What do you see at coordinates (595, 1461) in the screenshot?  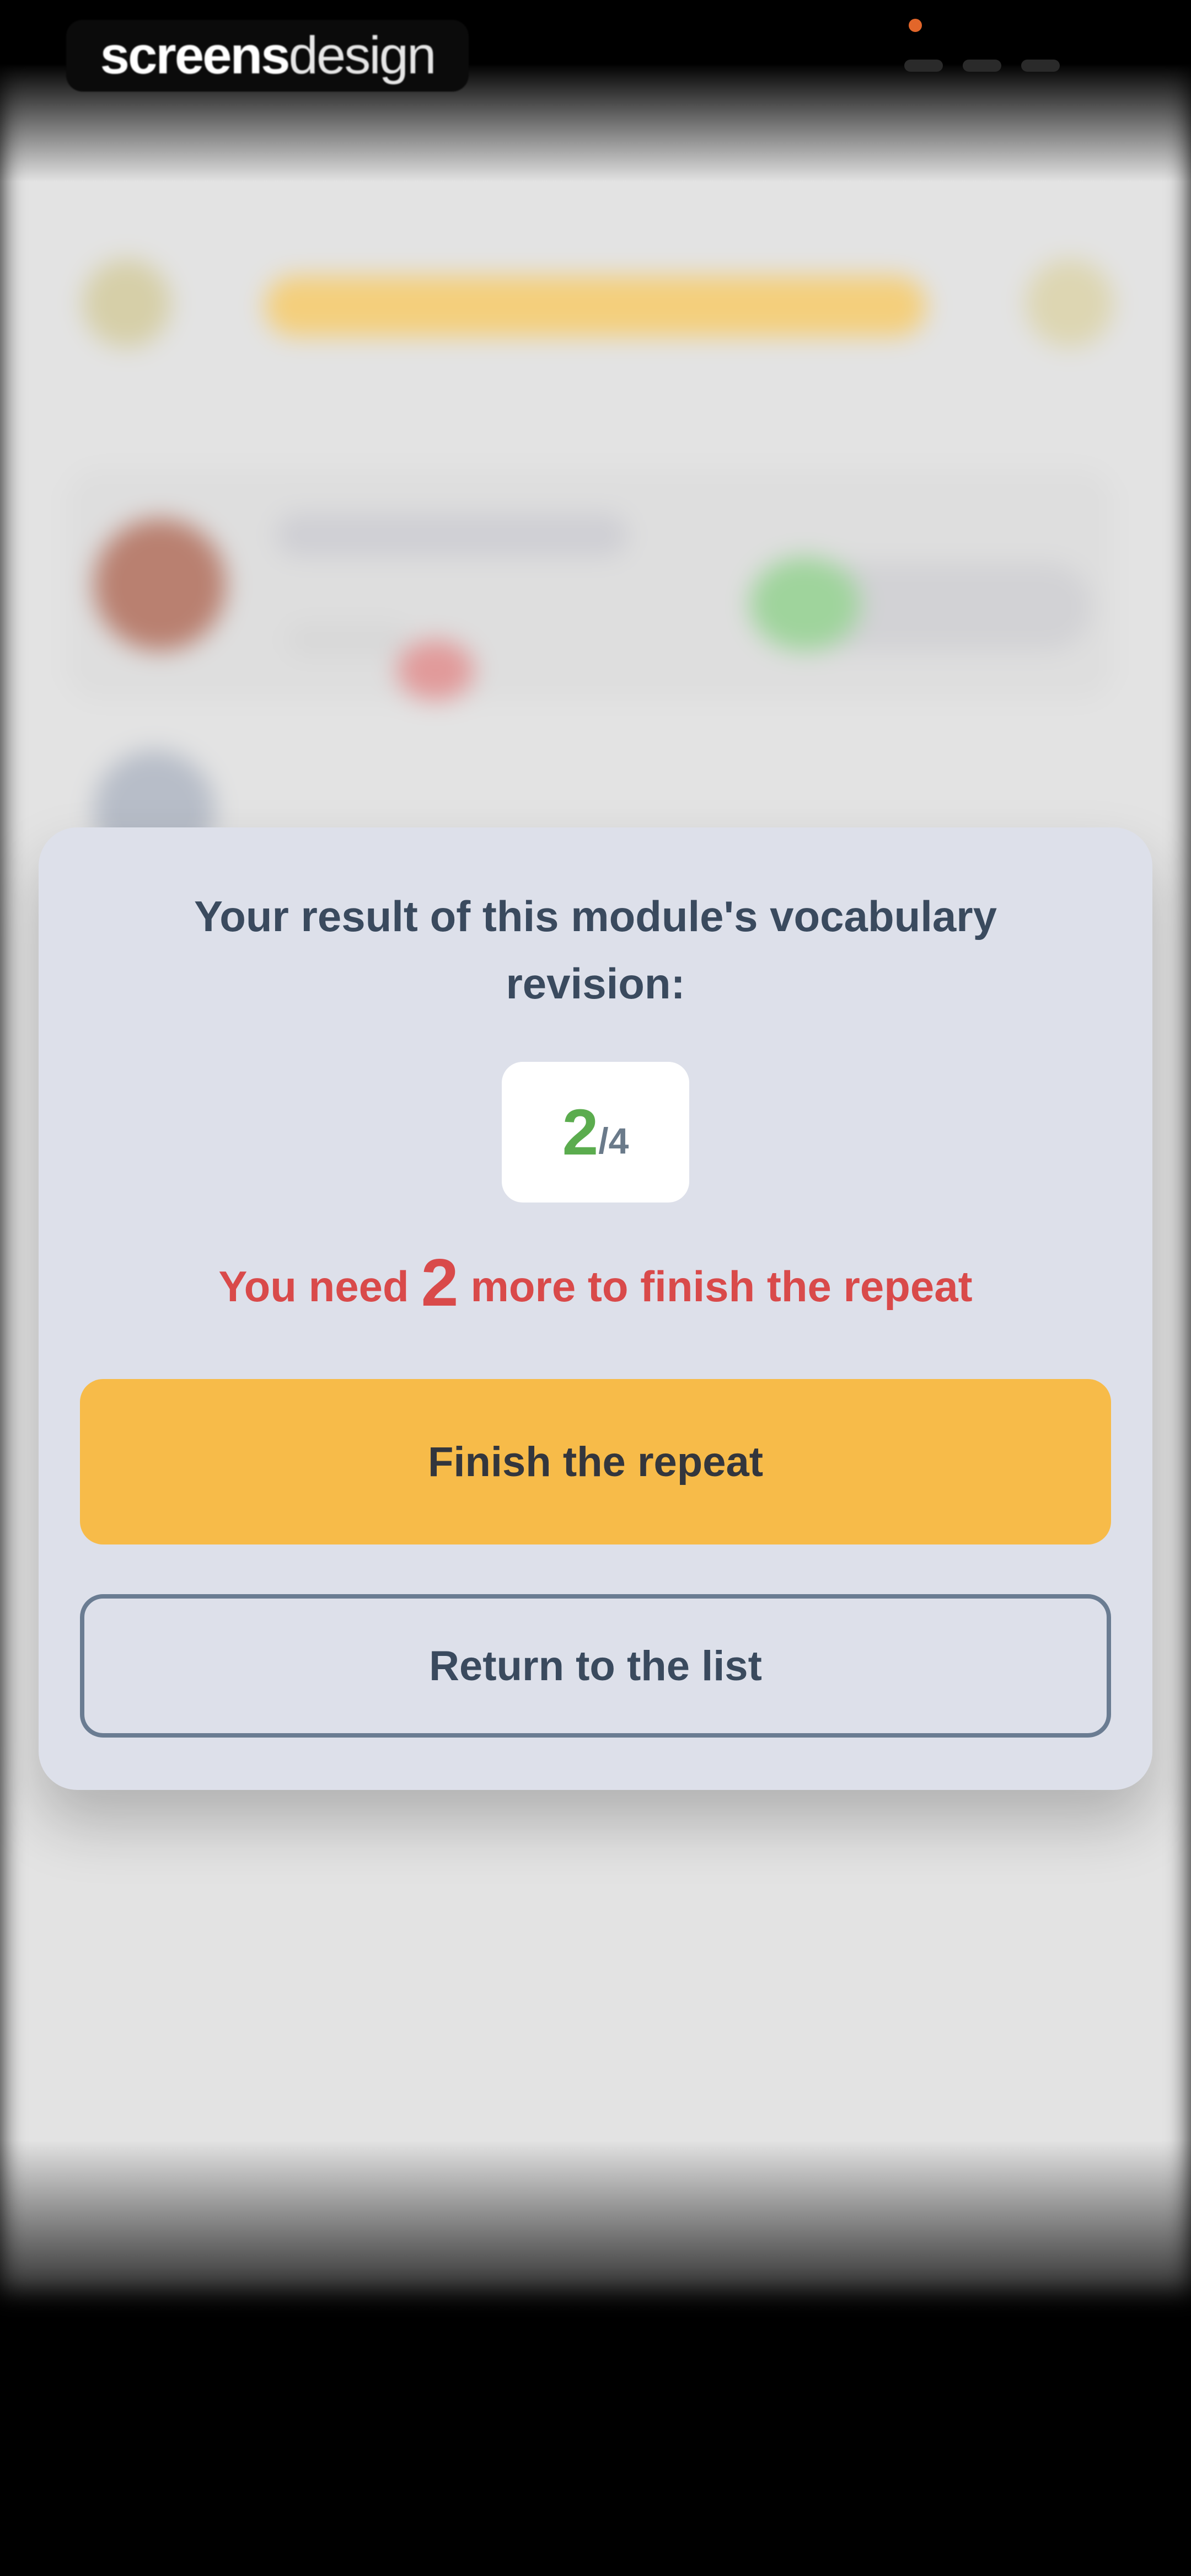 I see `finish-repeat-button: Finish the repeat` at bounding box center [595, 1461].